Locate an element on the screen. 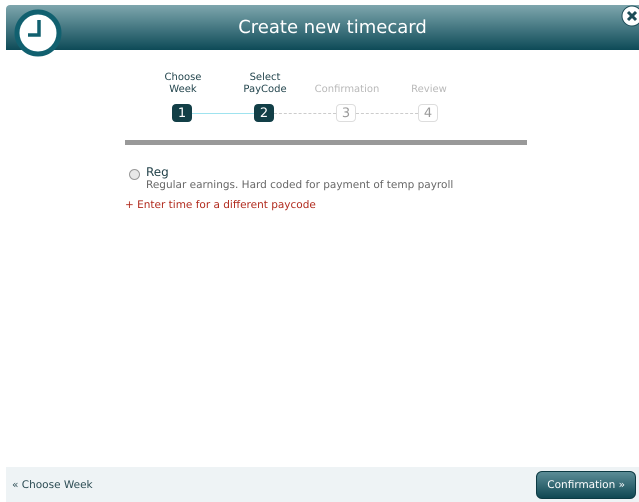  step-label: Select PayCode is located at coordinates (265, 84).